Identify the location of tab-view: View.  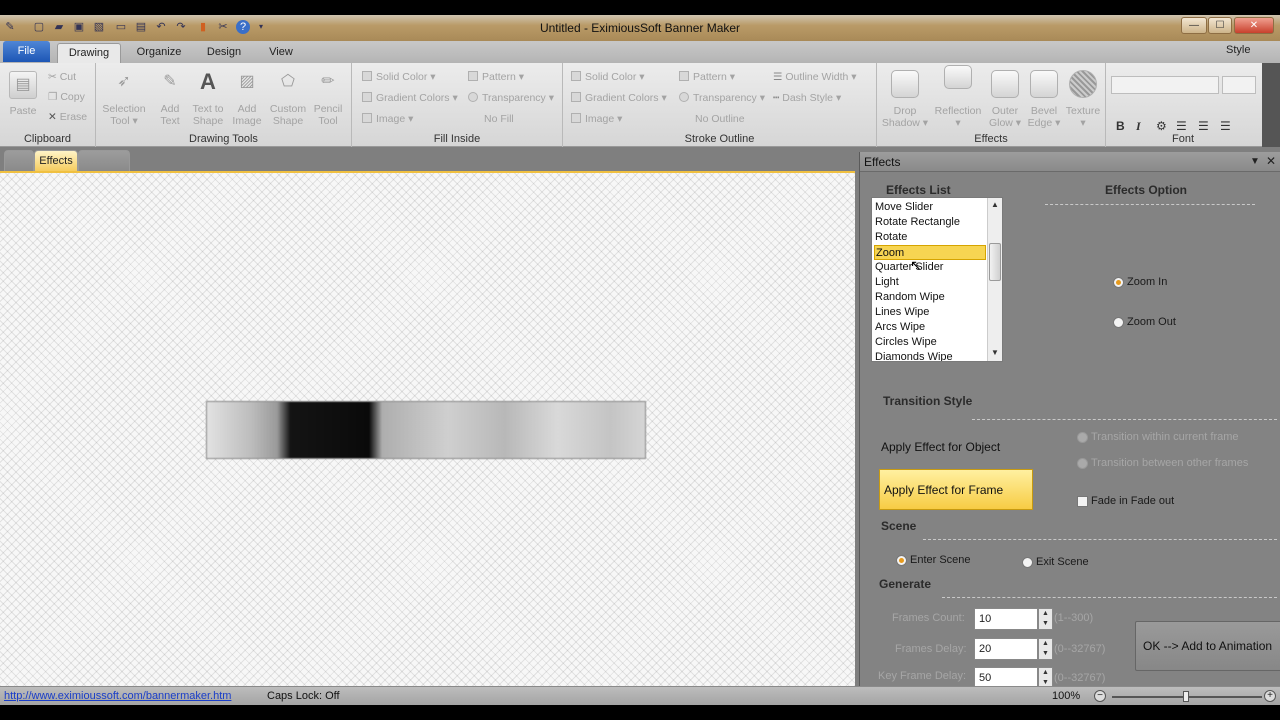
(281, 53).